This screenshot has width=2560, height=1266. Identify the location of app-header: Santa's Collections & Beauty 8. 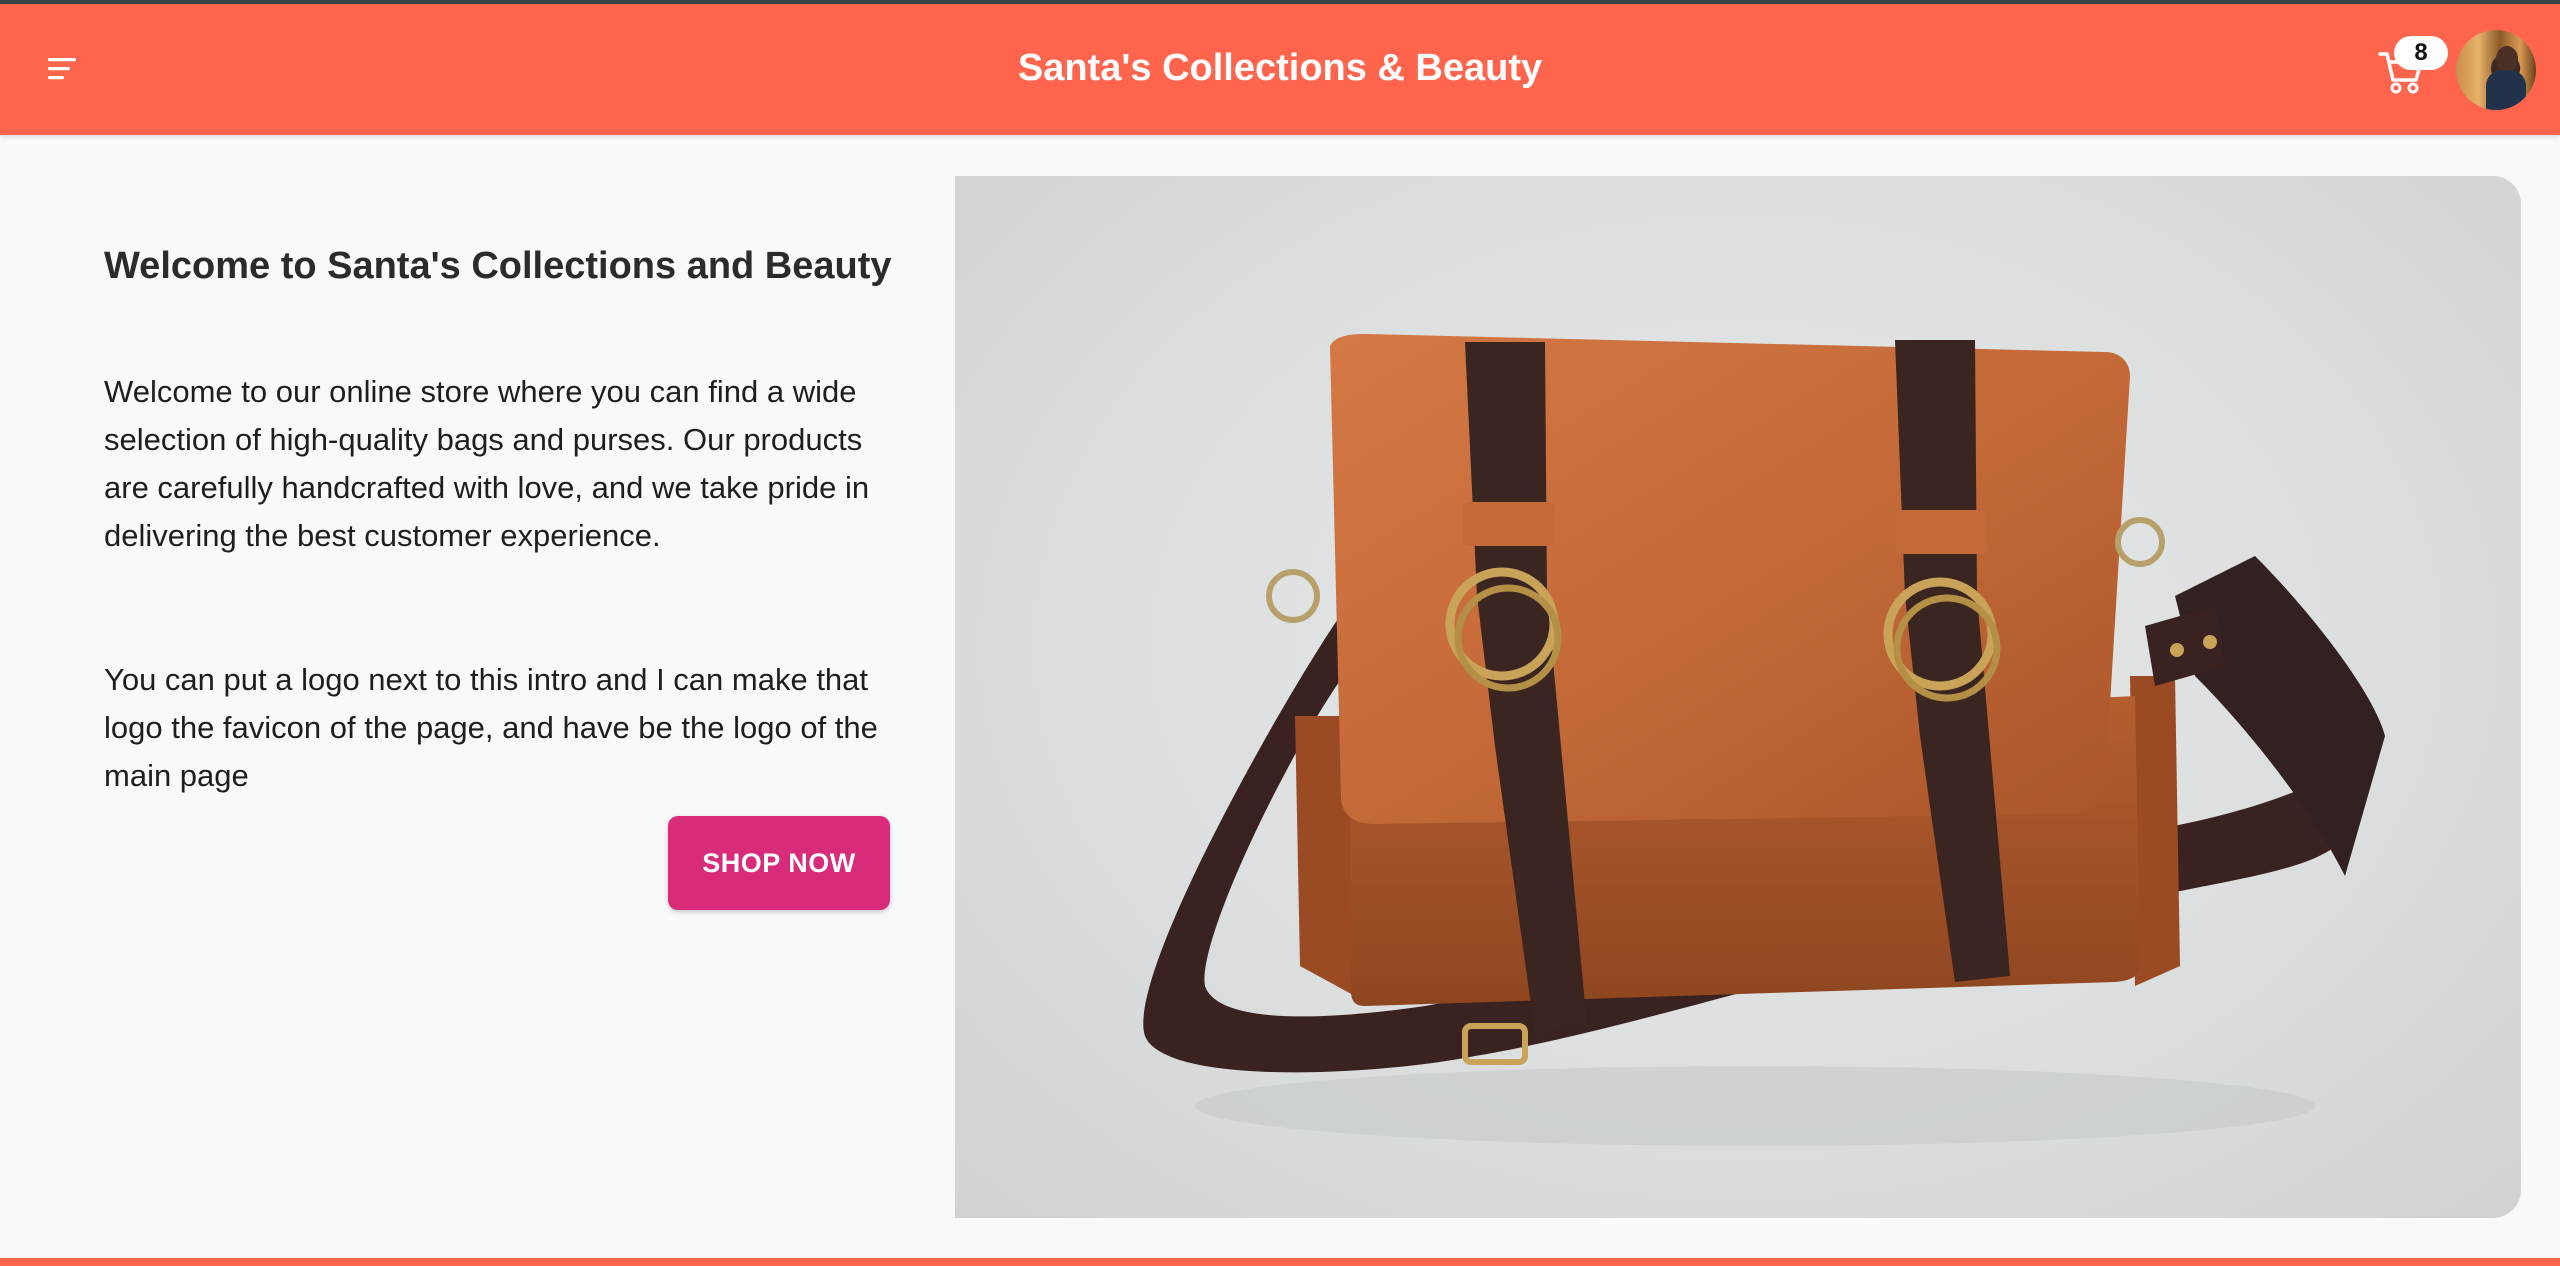
(1280, 69).